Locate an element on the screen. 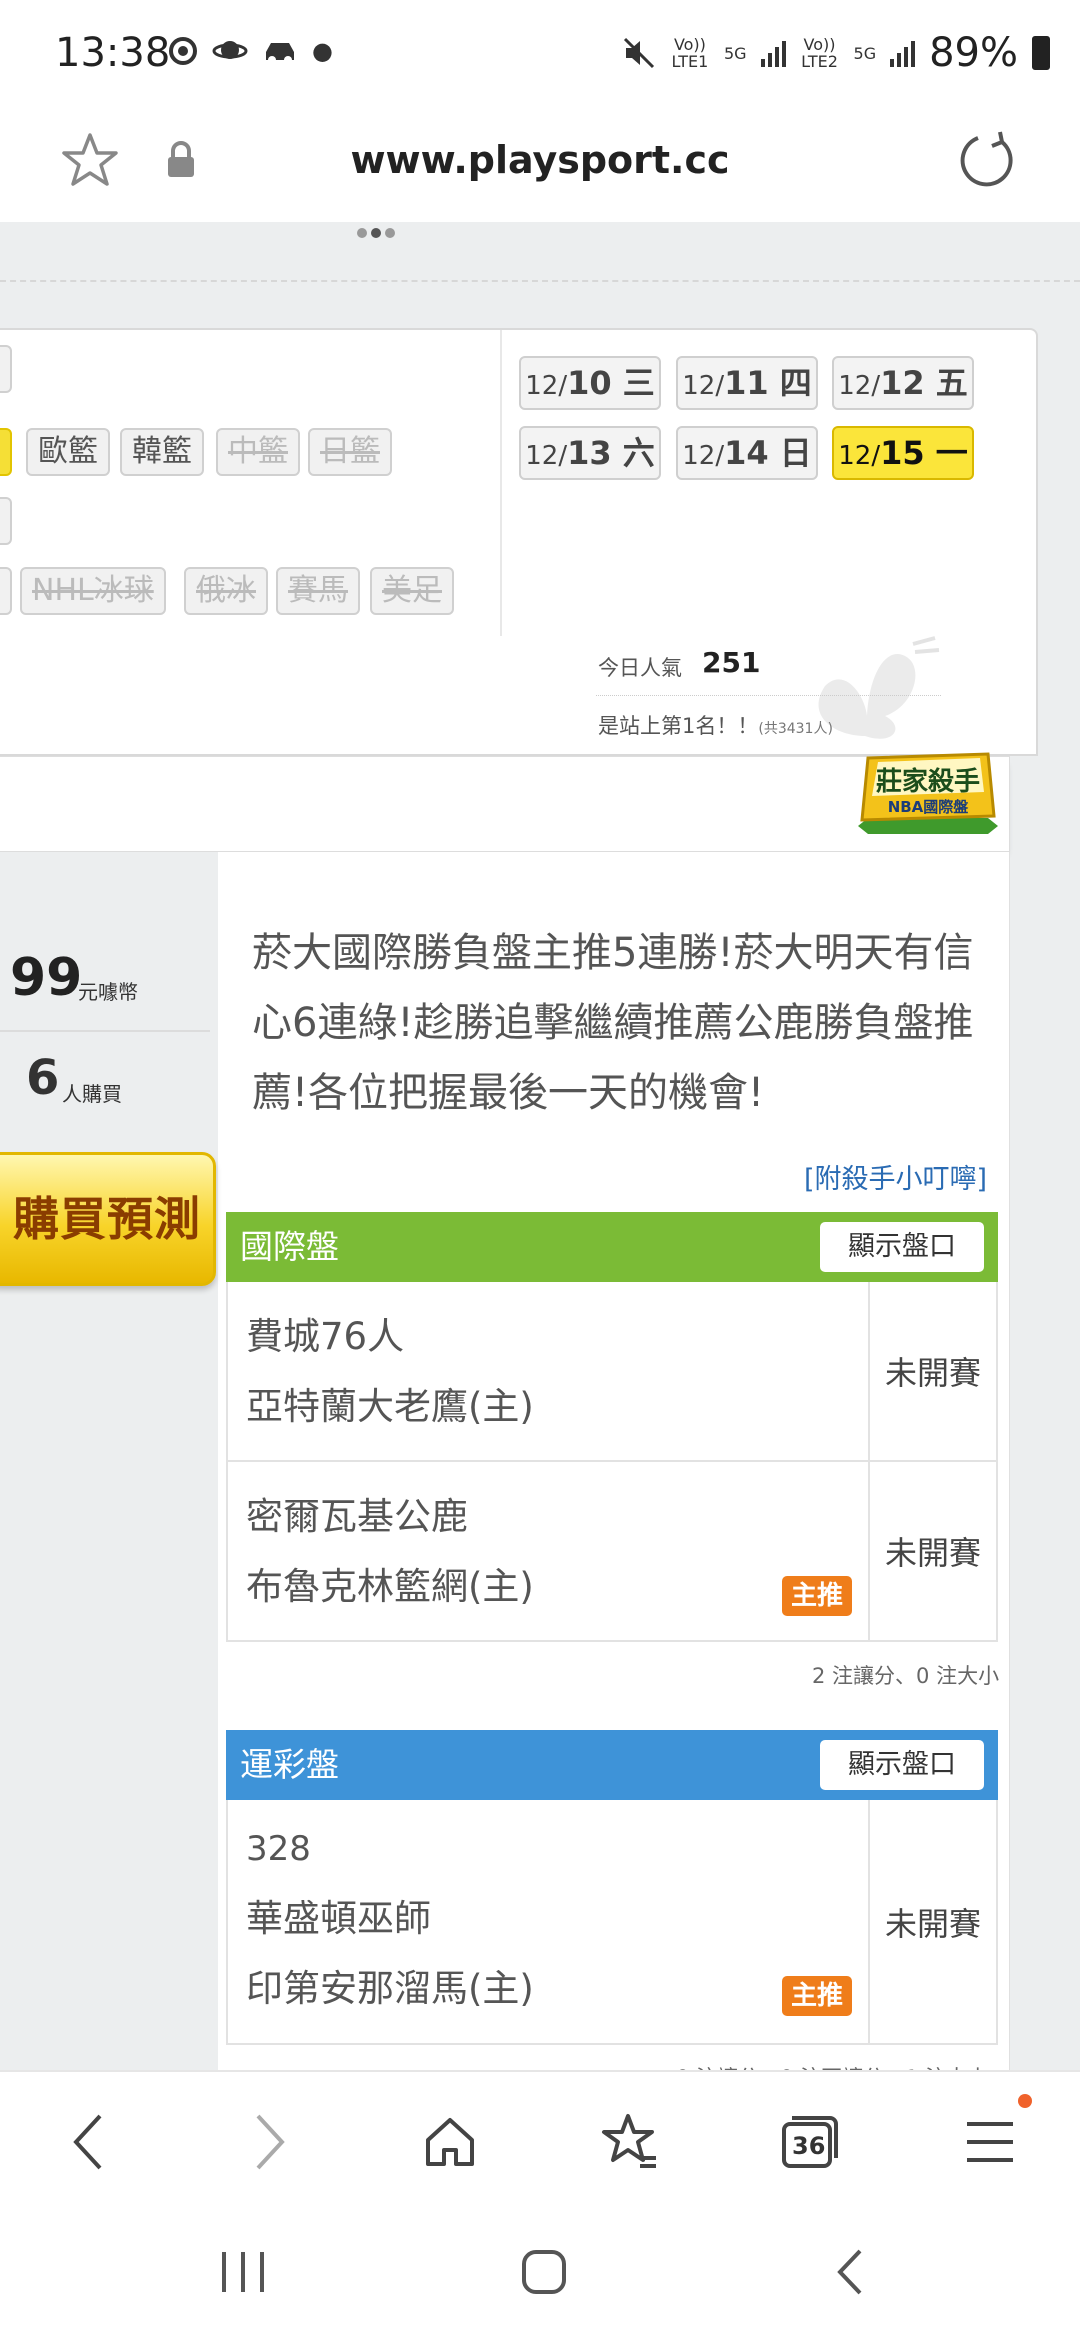  date-weekday: 日 is located at coordinates (795, 453).